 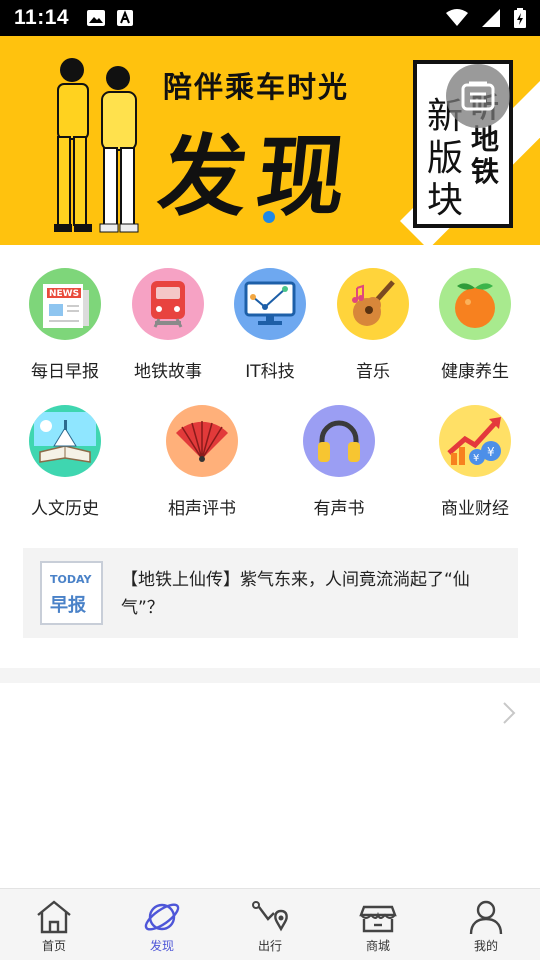 I want to click on wifi-icon, so click(x=457, y=17).